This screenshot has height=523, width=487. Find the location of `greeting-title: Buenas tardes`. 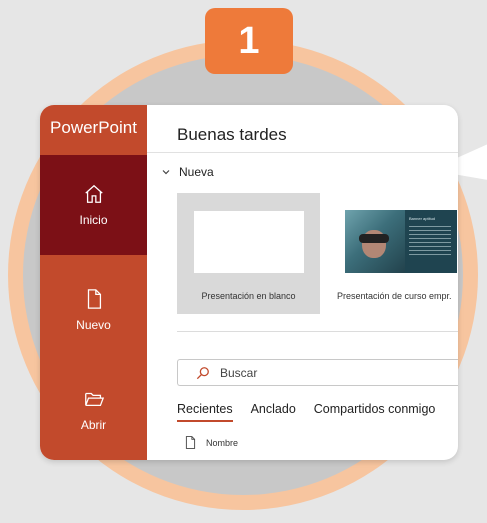

greeting-title: Buenas tardes is located at coordinates (232, 134).